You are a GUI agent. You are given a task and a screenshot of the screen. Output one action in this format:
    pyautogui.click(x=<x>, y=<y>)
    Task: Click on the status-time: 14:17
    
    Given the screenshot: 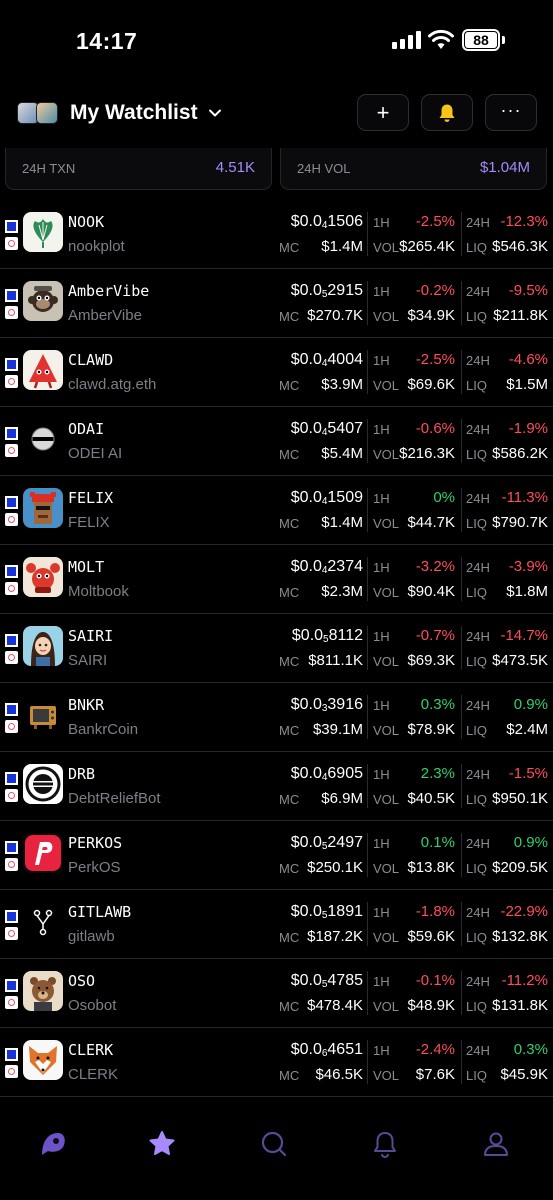 What is the action you would take?
    pyautogui.click(x=107, y=41)
    